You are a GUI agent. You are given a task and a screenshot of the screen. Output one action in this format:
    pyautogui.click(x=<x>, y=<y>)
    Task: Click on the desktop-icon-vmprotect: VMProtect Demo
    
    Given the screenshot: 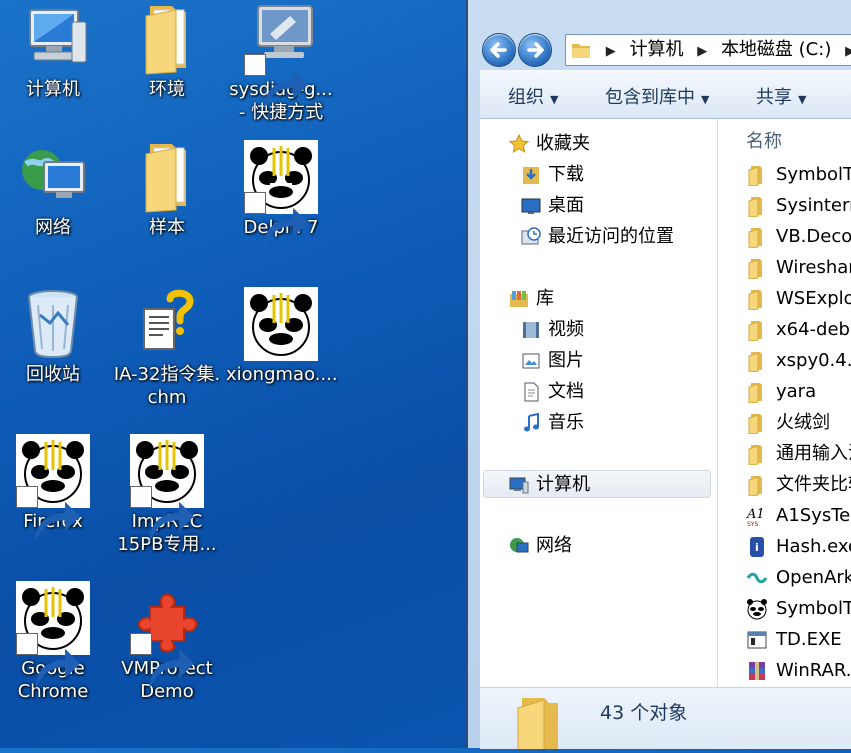 What is the action you would take?
    pyautogui.click(x=167, y=642)
    